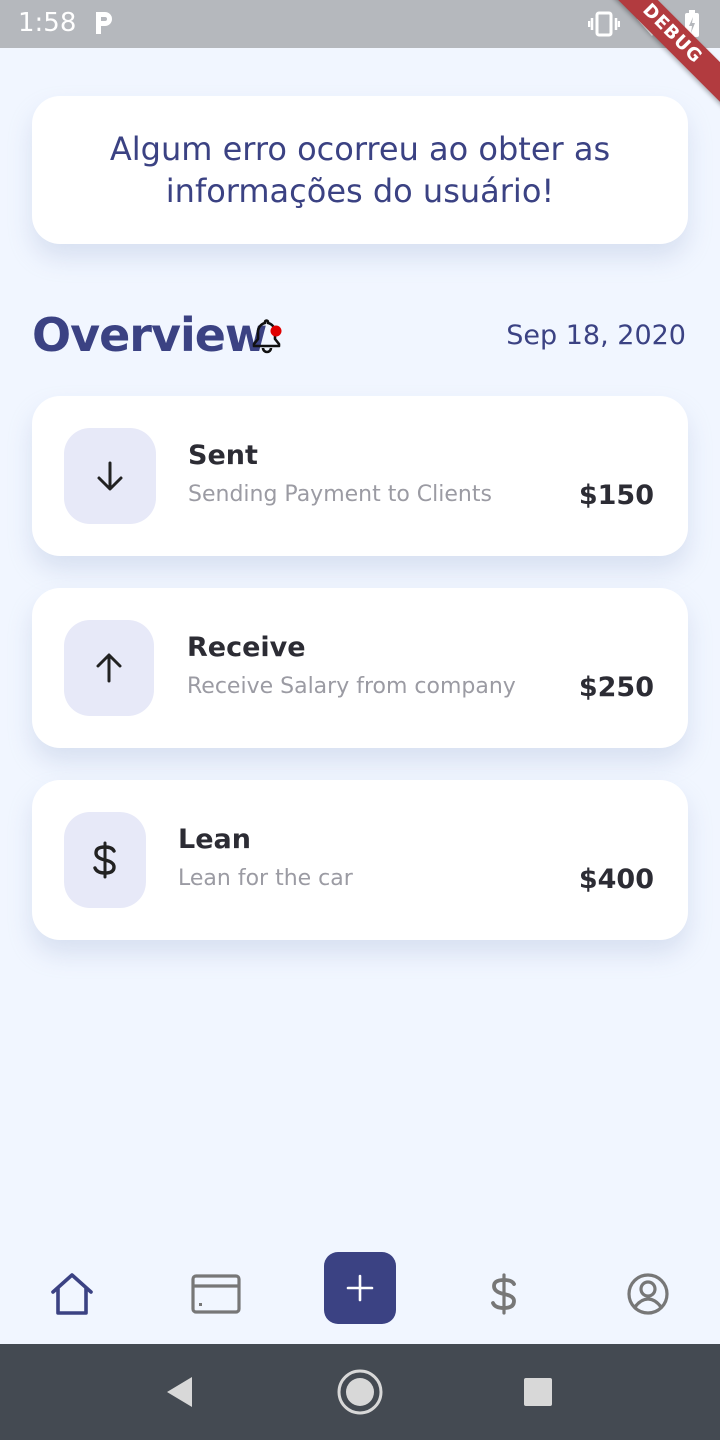 The width and height of the screenshot is (720, 1440). I want to click on transaction-subtitle: Lean for the car, so click(265, 878).